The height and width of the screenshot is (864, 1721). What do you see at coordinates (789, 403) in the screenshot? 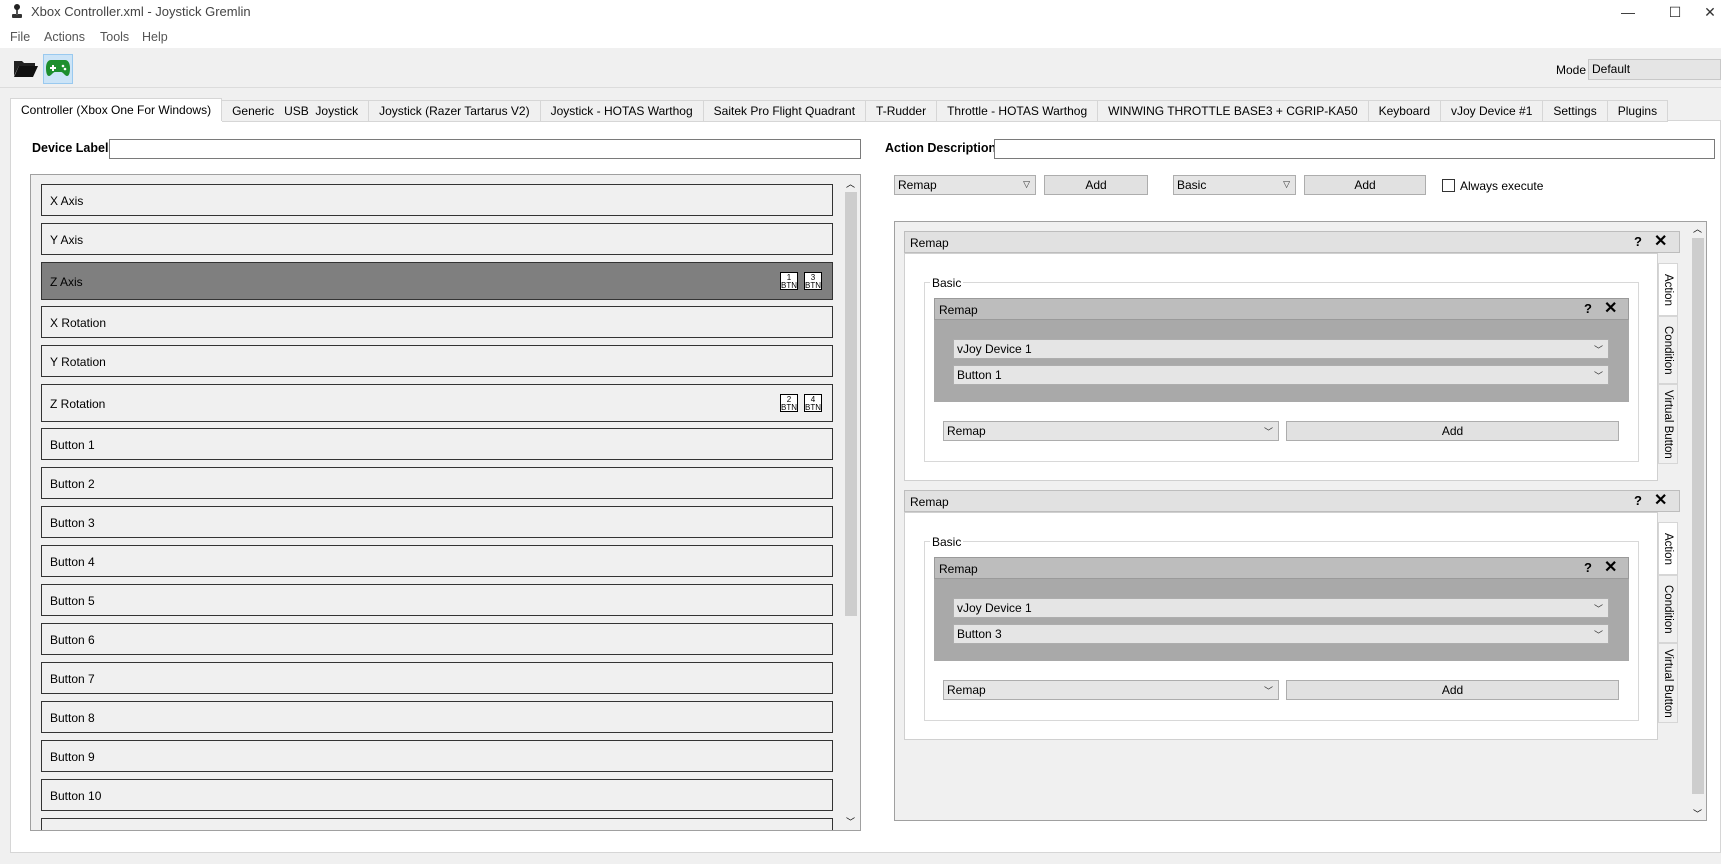
I see `button-mapping-badge: 2 BTN` at bounding box center [789, 403].